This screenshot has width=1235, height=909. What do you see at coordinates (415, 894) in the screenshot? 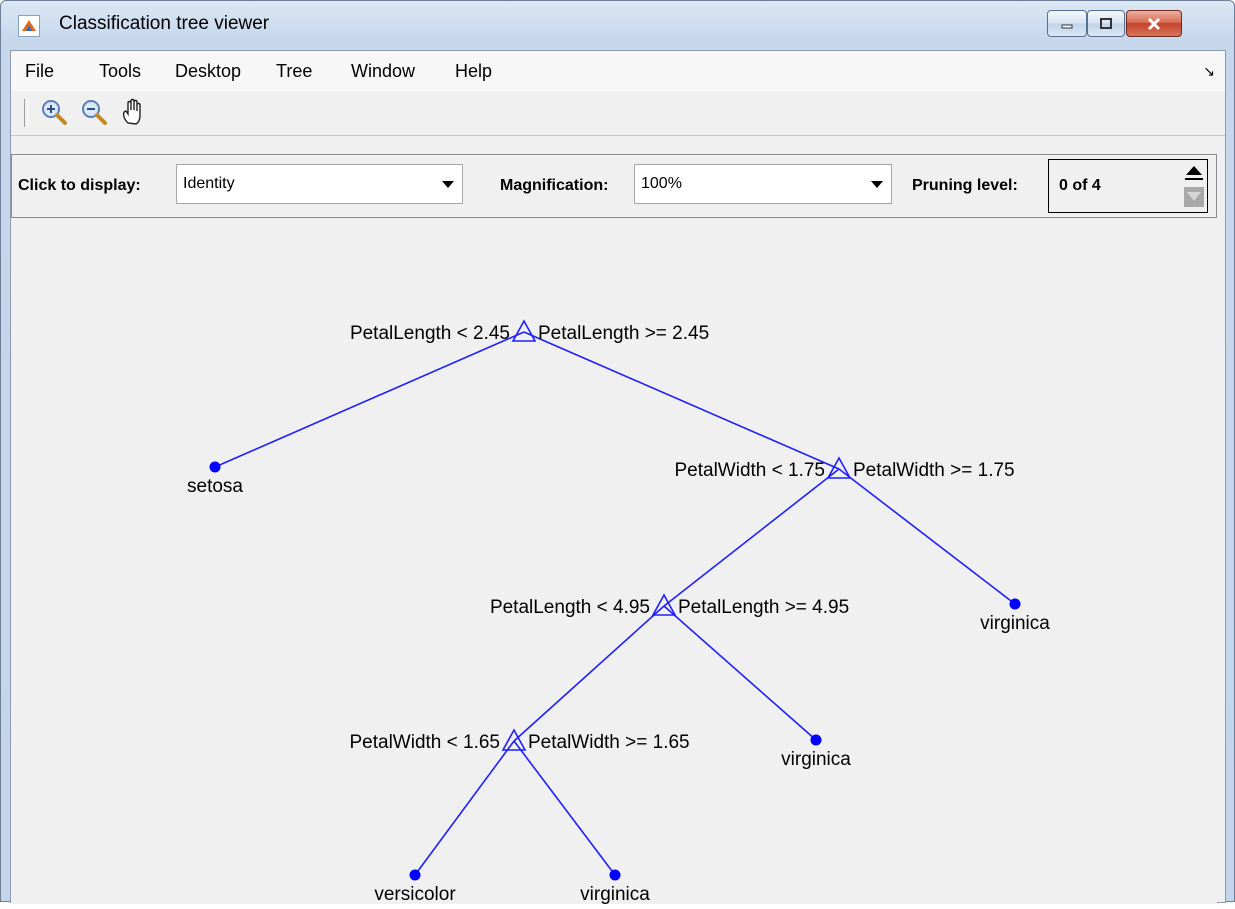
I see `leaf-class-label: versicolor` at bounding box center [415, 894].